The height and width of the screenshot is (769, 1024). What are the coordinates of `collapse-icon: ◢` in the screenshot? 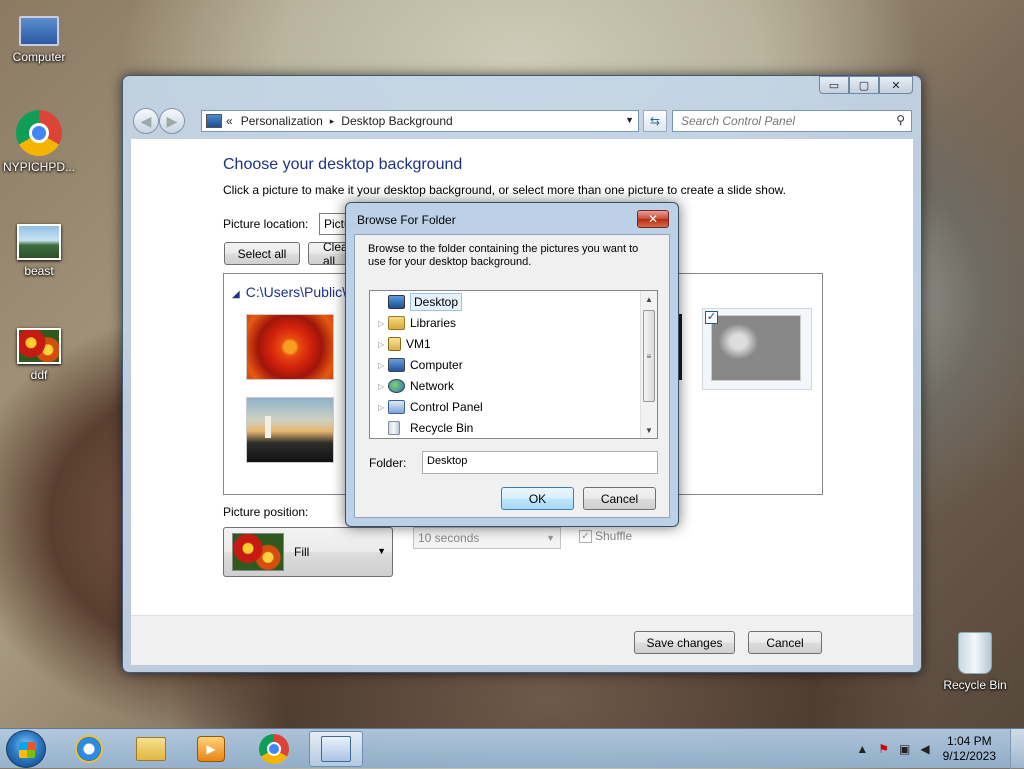 It's located at (236, 294).